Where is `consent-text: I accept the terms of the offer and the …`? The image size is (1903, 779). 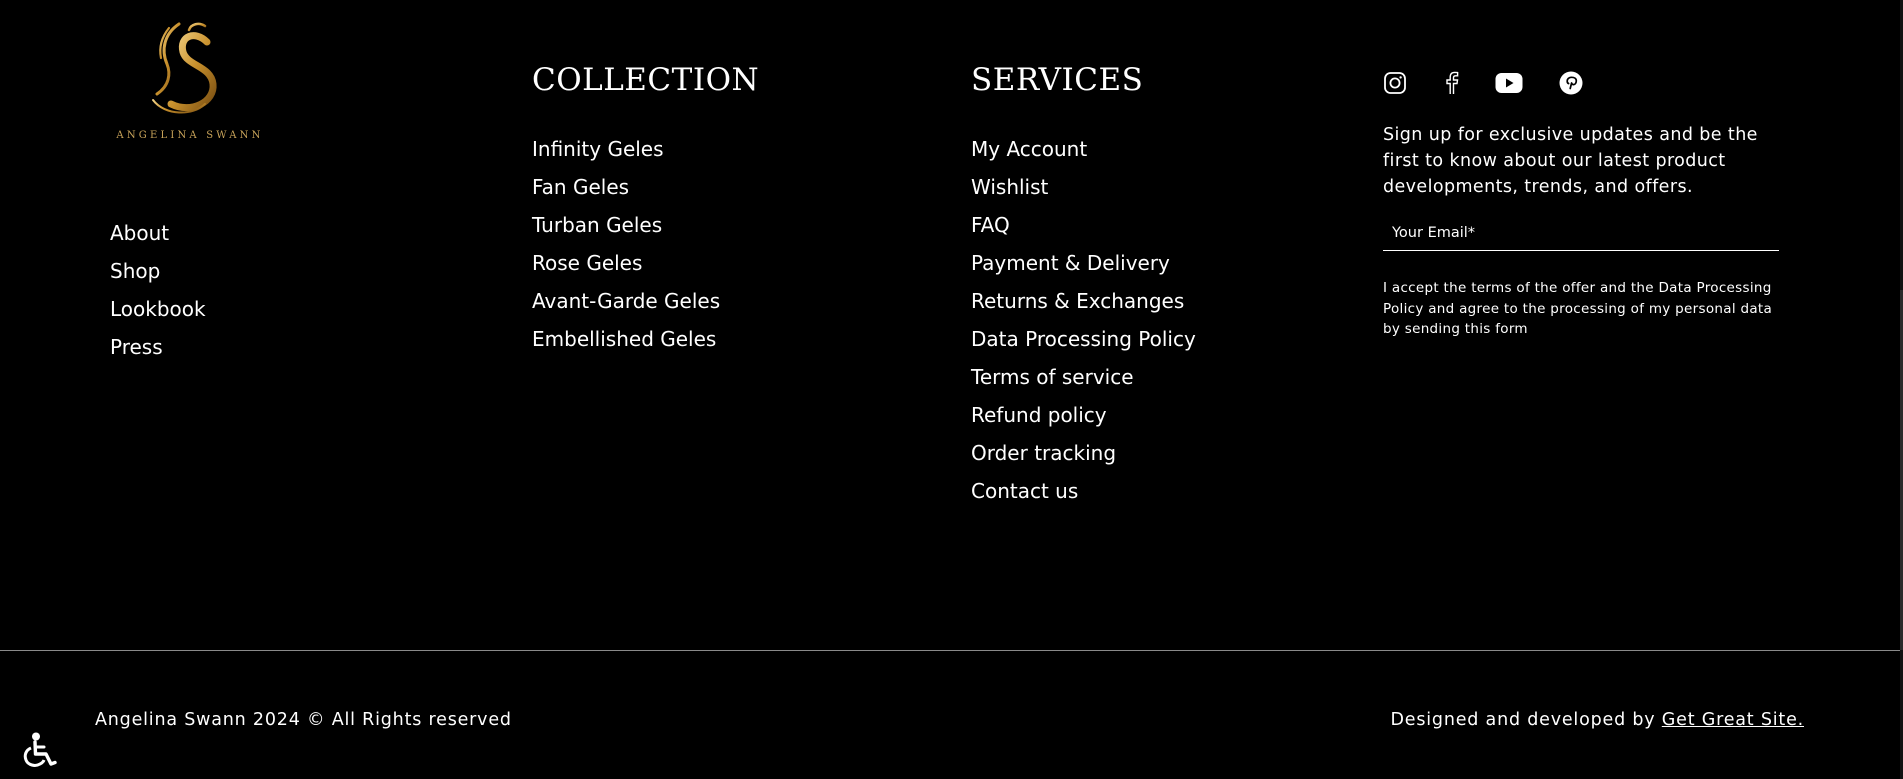 consent-text: I accept the terms of the offer and the … is located at coordinates (1578, 308).